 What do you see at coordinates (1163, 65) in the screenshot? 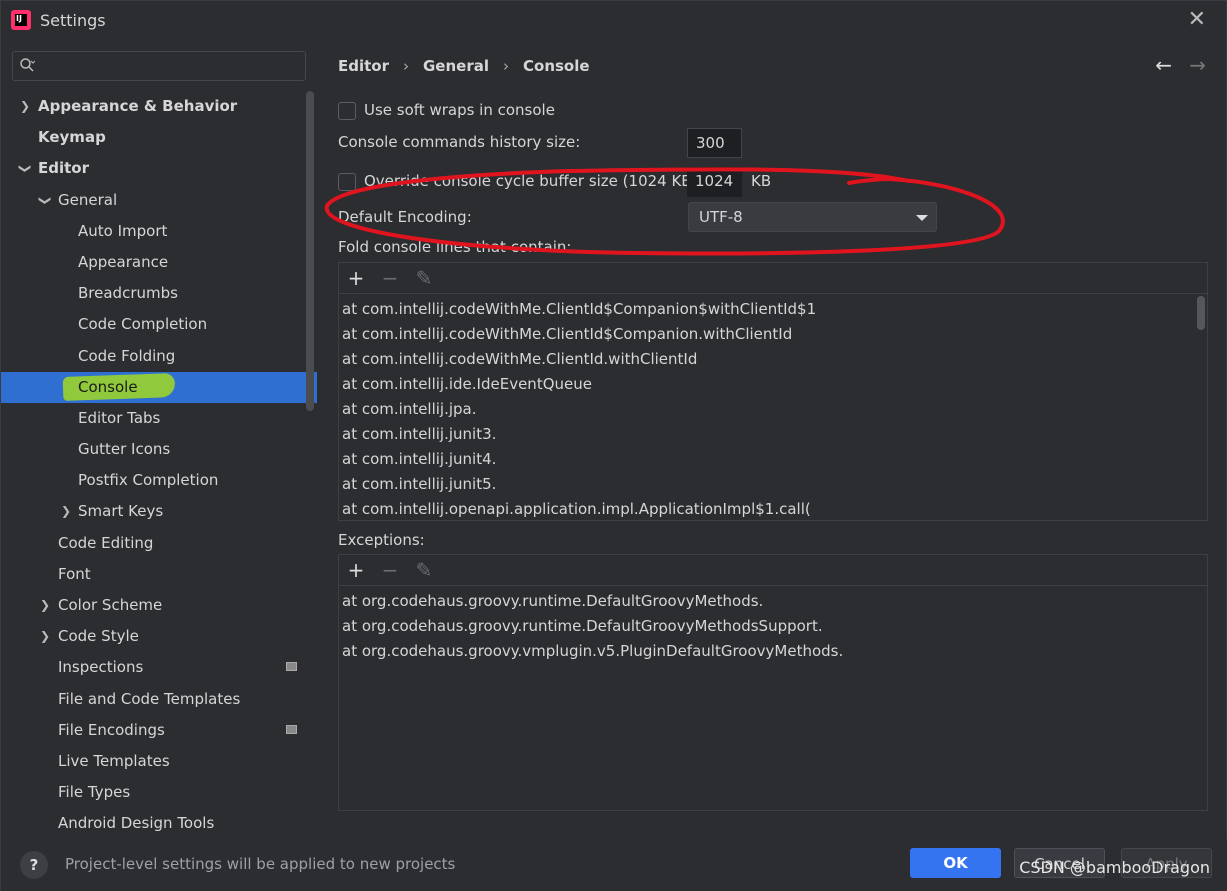
I see `back-arrow-icon: ←` at bounding box center [1163, 65].